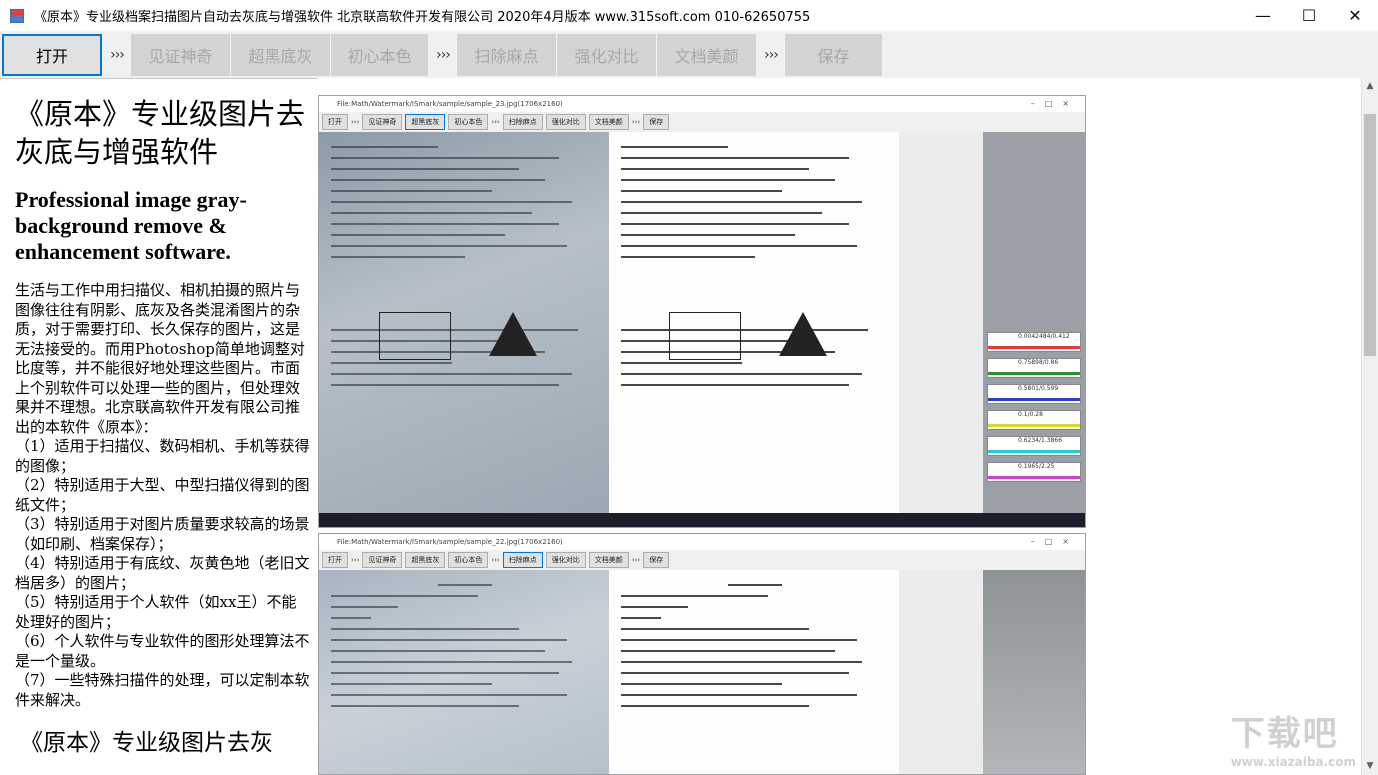 The height and width of the screenshot is (775, 1378). I want to click on preview-2-beautify: 文档美颜, so click(608, 560).